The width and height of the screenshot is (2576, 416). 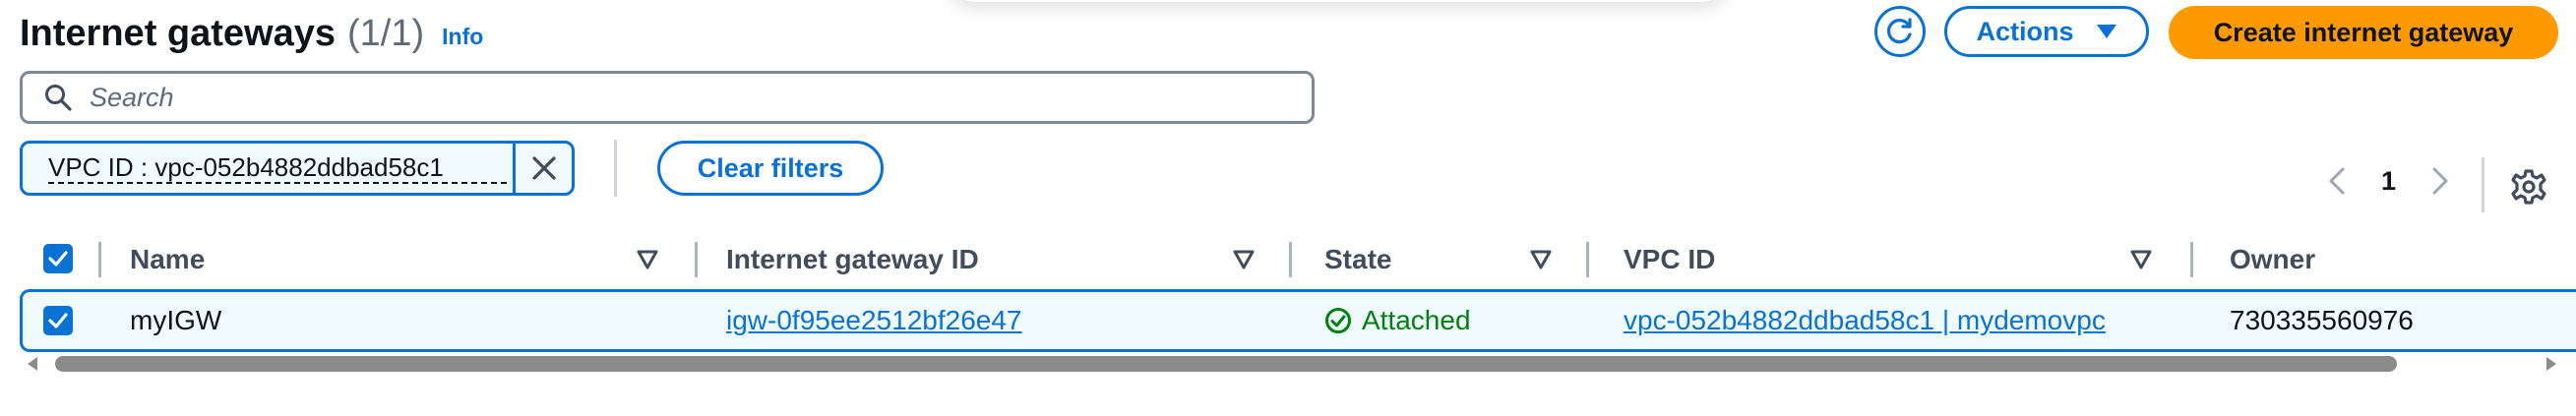 I want to click on close-icon, so click(x=543, y=168).